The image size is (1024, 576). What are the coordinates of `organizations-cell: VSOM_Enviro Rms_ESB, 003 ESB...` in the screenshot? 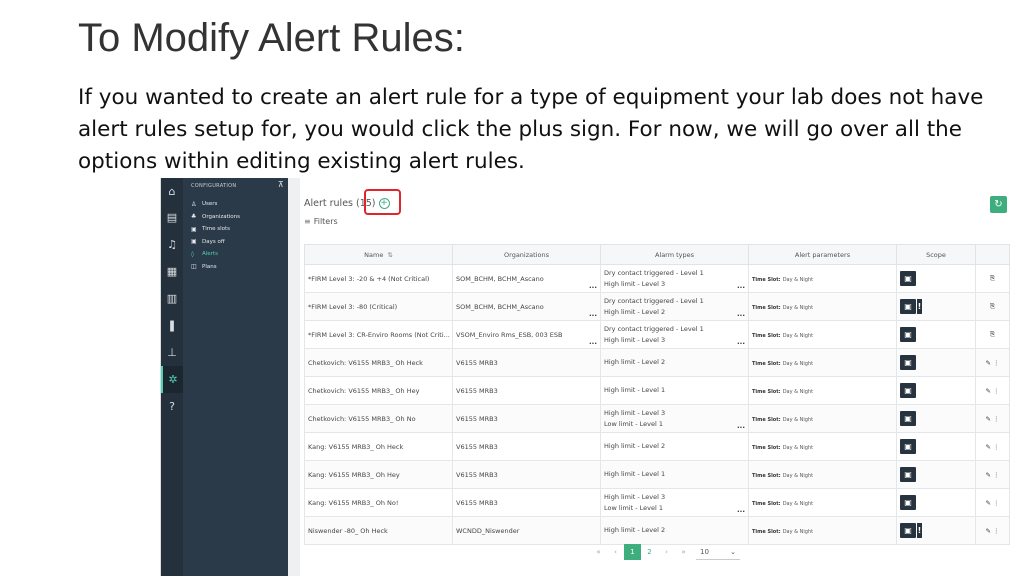 It's located at (526, 334).